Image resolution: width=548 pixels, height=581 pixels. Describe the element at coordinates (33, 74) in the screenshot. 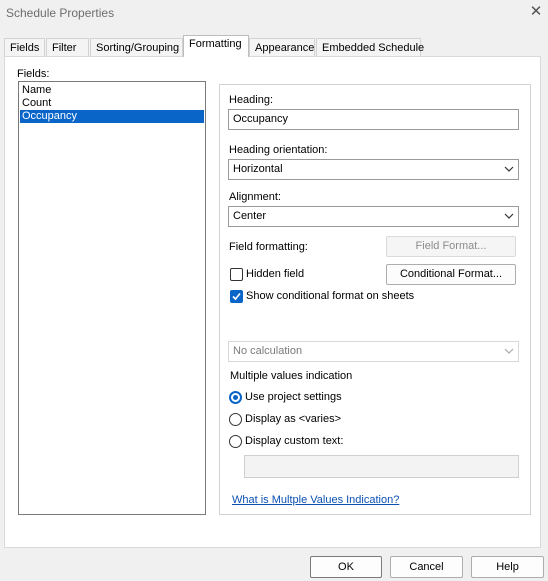

I see `fields-label: Fields:` at that location.